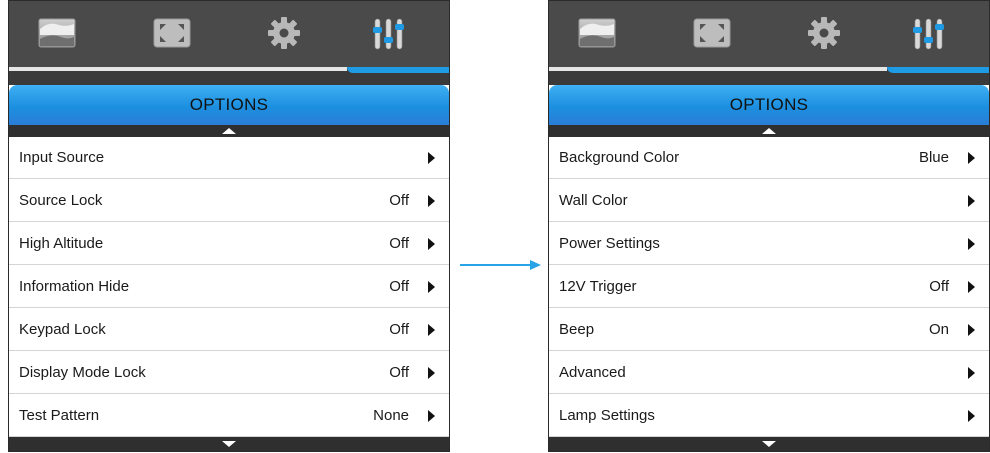 The width and height of the screenshot is (990, 453). Describe the element at coordinates (769, 416) in the screenshot. I see `menu-item-lamp-settings: Lamp Settings` at that location.